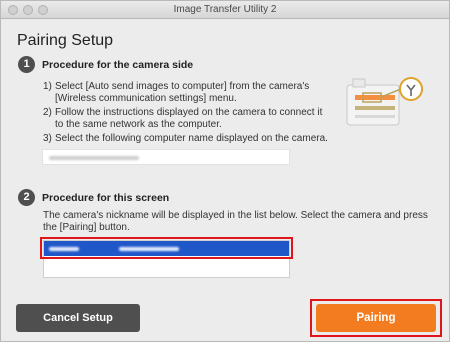 This screenshot has width=450, height=342. Describe the element at coordinates (47, 86) in the screenshot. I see `step-1-item-1-number: 1)` at that location.